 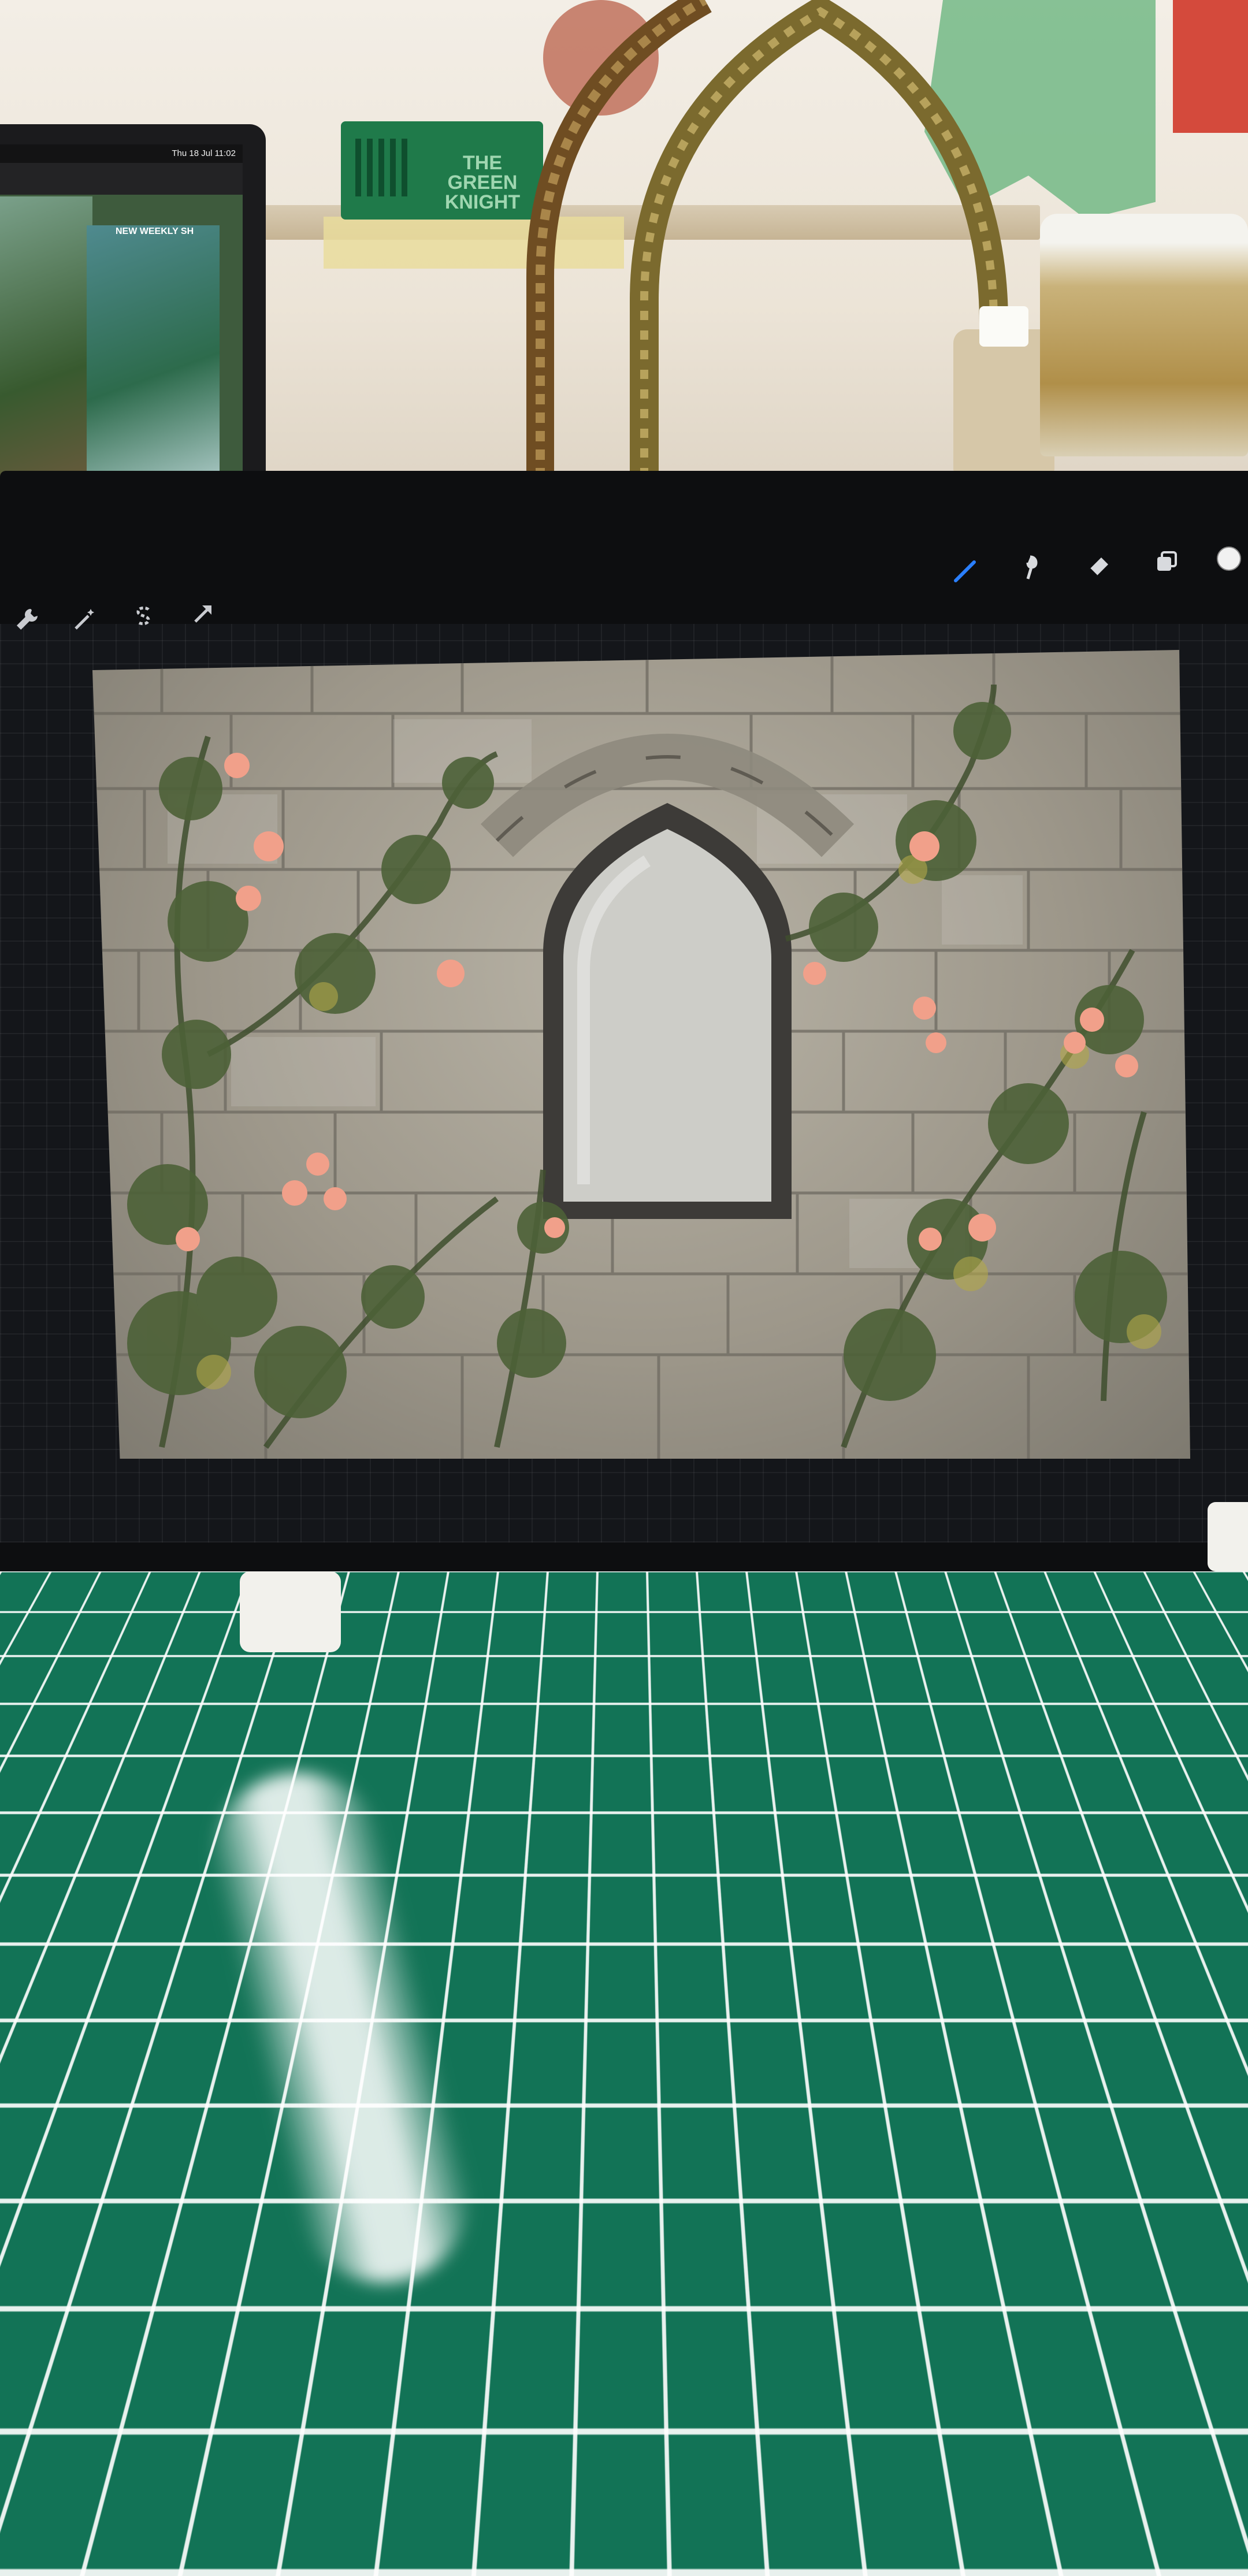 I want to click on color-swatch-icon, so click(x=1228, y=558).